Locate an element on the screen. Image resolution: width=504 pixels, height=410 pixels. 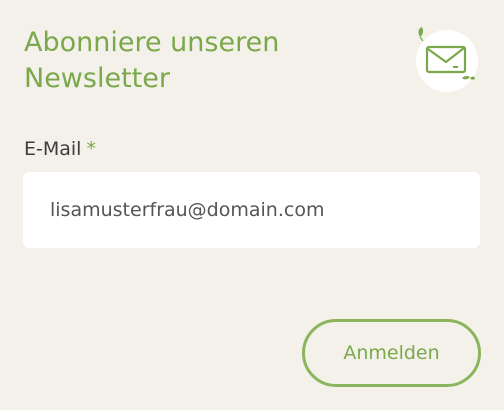
email-label-text: E-Mail is located at coordinates (53, 149).